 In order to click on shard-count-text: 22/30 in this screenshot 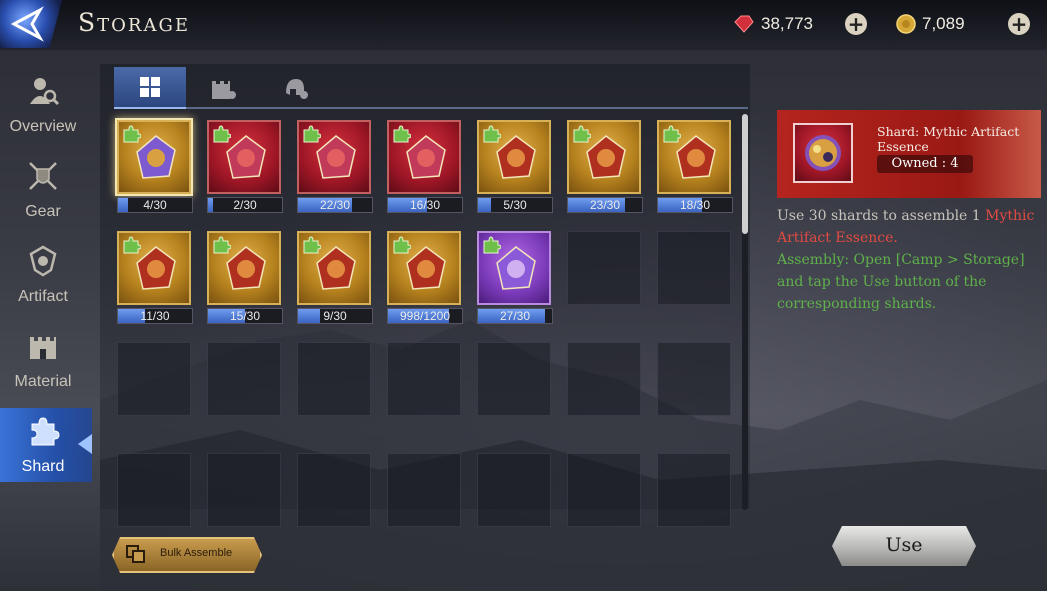, I will do `click(335, 205)`.